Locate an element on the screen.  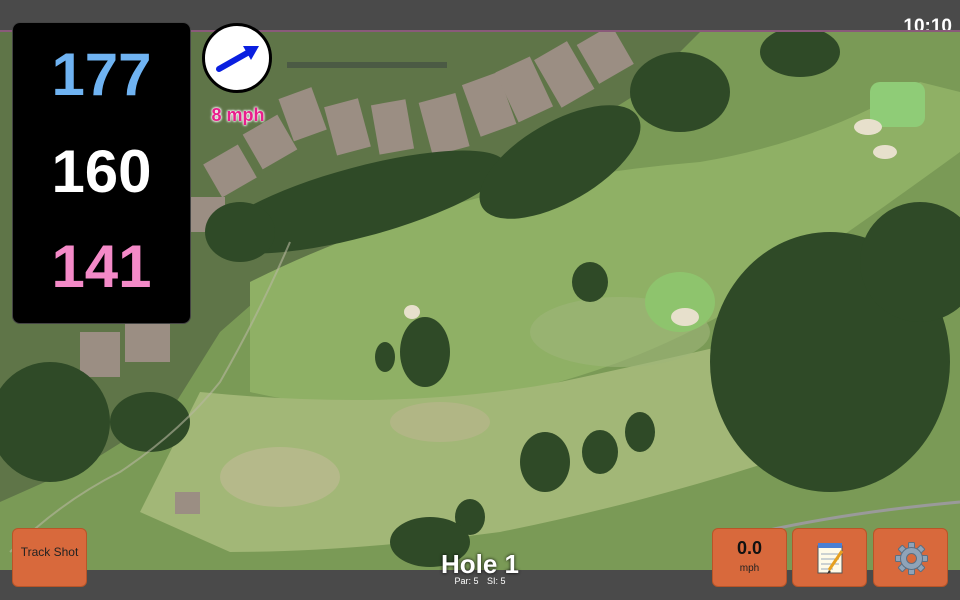
hole-info: Par: 5 SI: 5 is located at coordinates (480, 581).